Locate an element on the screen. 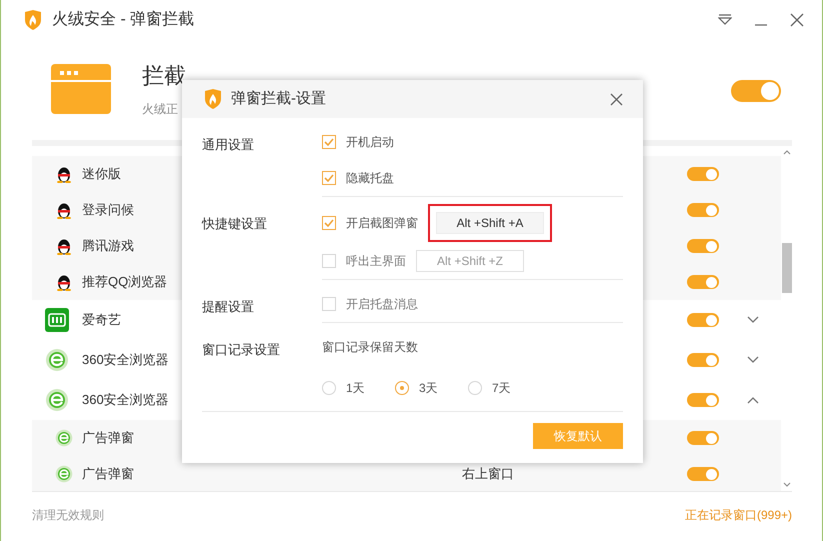 Image resolution: width=823 pixels, height=541 pixels. scroll-down-icon is located at coordinates (787, 485).